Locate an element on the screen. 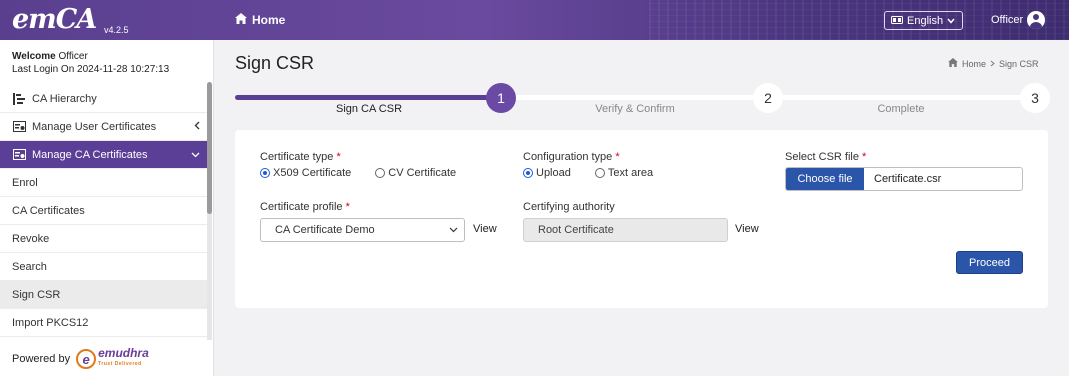  breadcrumb-current: Sign CSR is located at coordinates (1019, 63).